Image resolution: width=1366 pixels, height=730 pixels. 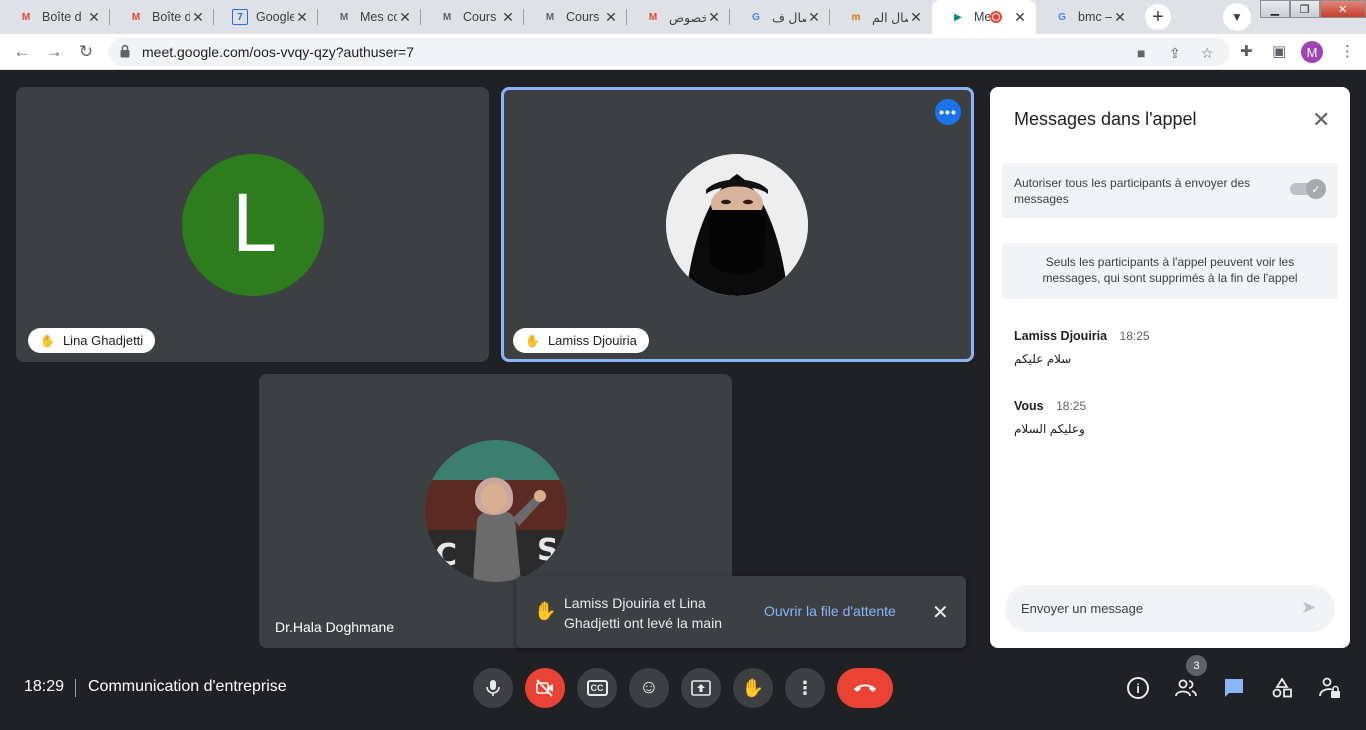 What do you see at coordinates (344, 17) in the screenshot?
I see `moodle-icon: M` at bounding box center [344, 17].